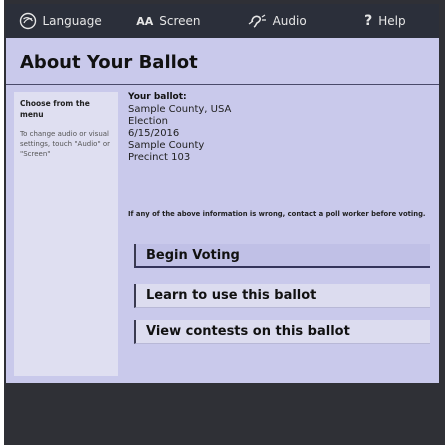 The image size is (447, 445). I want to click on language-label: Language, so click(72, 21).